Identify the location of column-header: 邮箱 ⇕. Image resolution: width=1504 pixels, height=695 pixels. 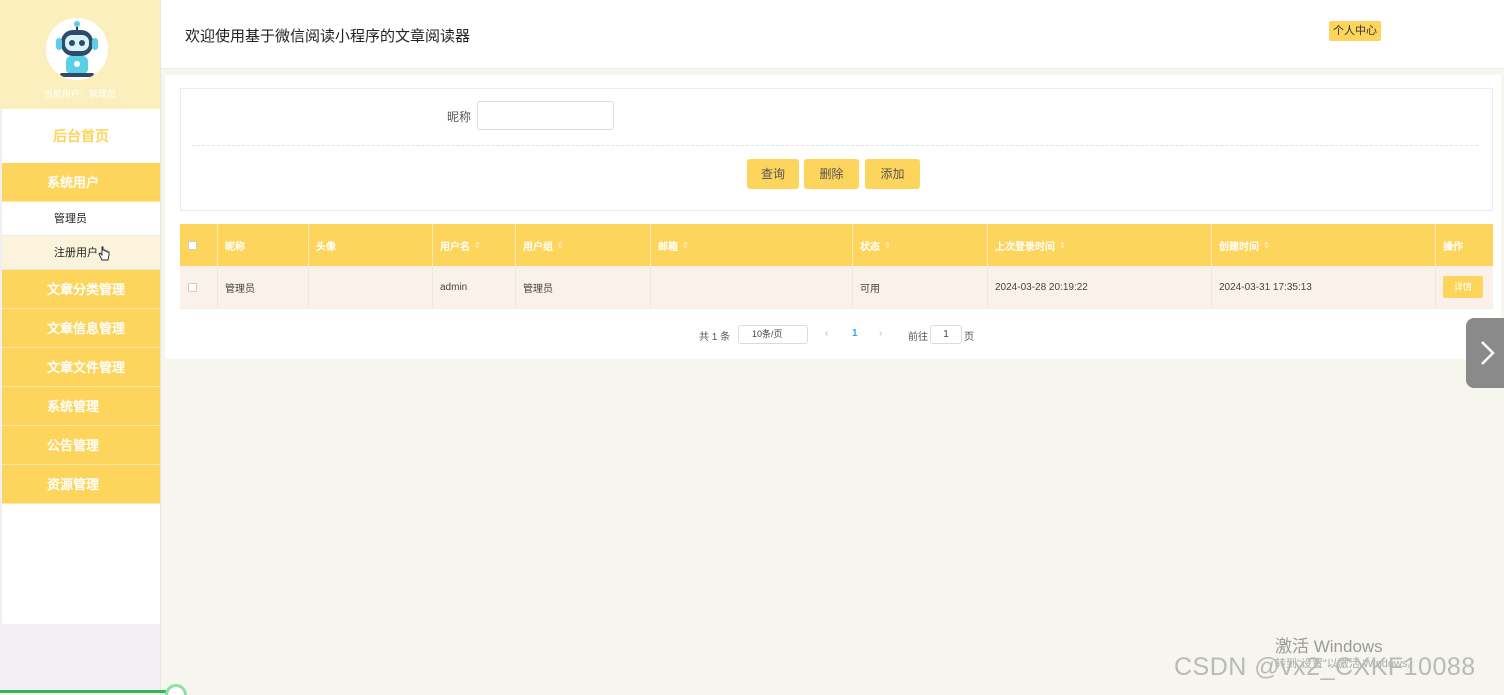
(752, 245).